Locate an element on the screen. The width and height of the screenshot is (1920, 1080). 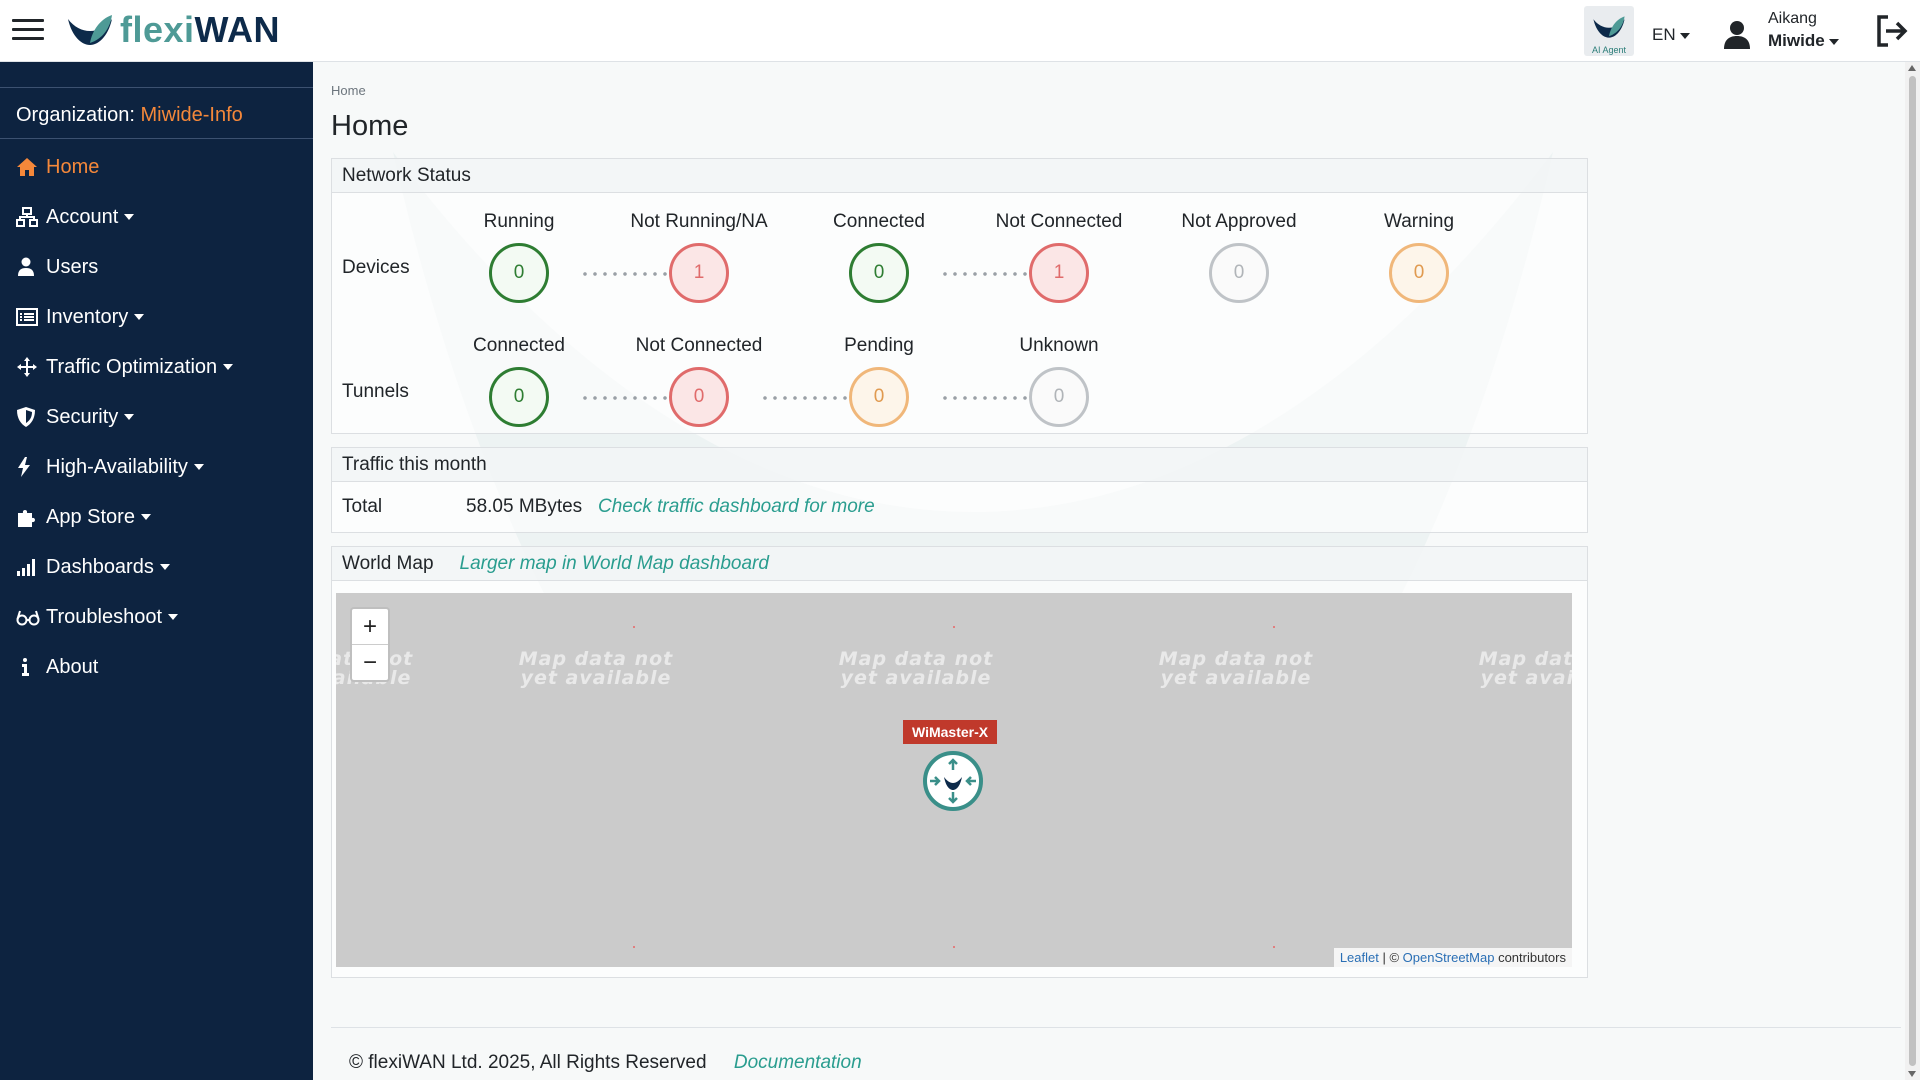
tunnel-status-label: Not Connected is located at coordinates (699, 345).